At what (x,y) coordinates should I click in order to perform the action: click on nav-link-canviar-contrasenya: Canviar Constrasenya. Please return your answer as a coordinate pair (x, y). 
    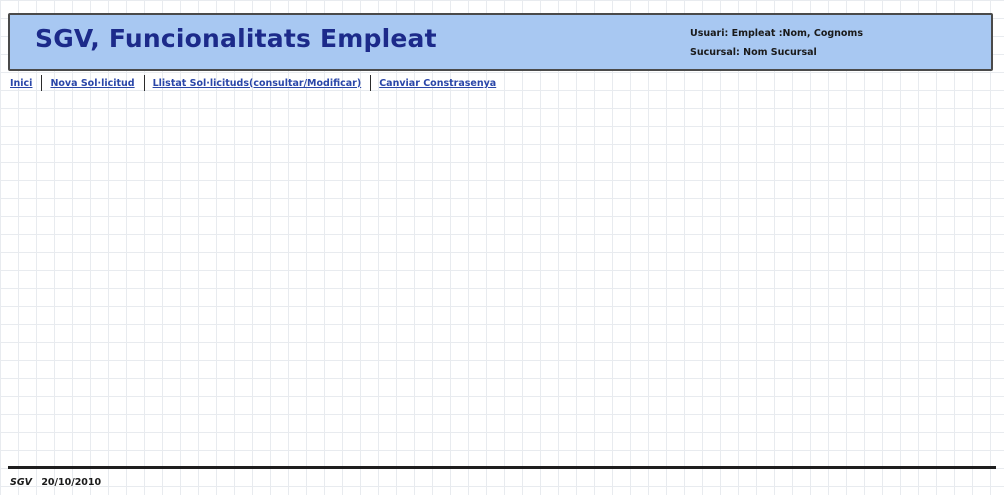
    Looking at the image, I should click on (437, 83).